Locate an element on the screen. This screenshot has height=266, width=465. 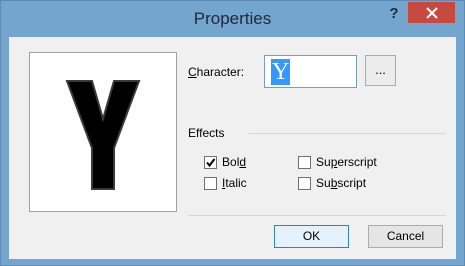
character-input: Y is located at coordinates (310, 71).